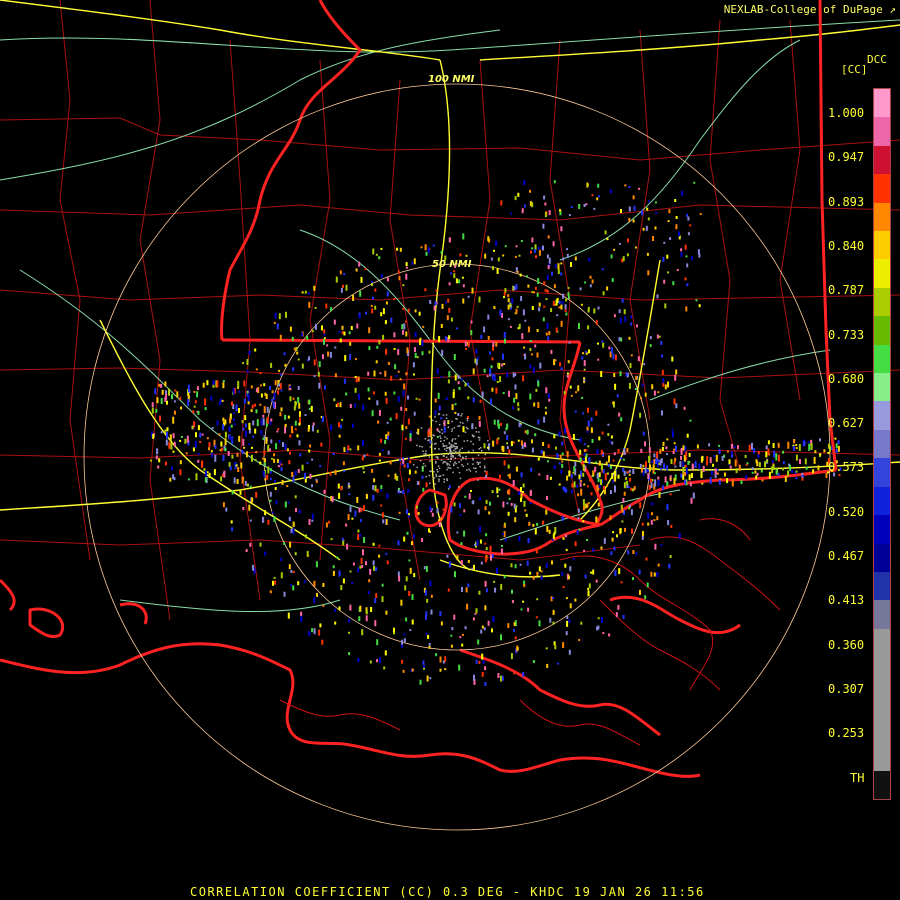 The height and width of the screenshot is (900, 900). Describe the element at coordinates (892, 9) in the screenshot. I see `external-link-icon: ↗` at that location.